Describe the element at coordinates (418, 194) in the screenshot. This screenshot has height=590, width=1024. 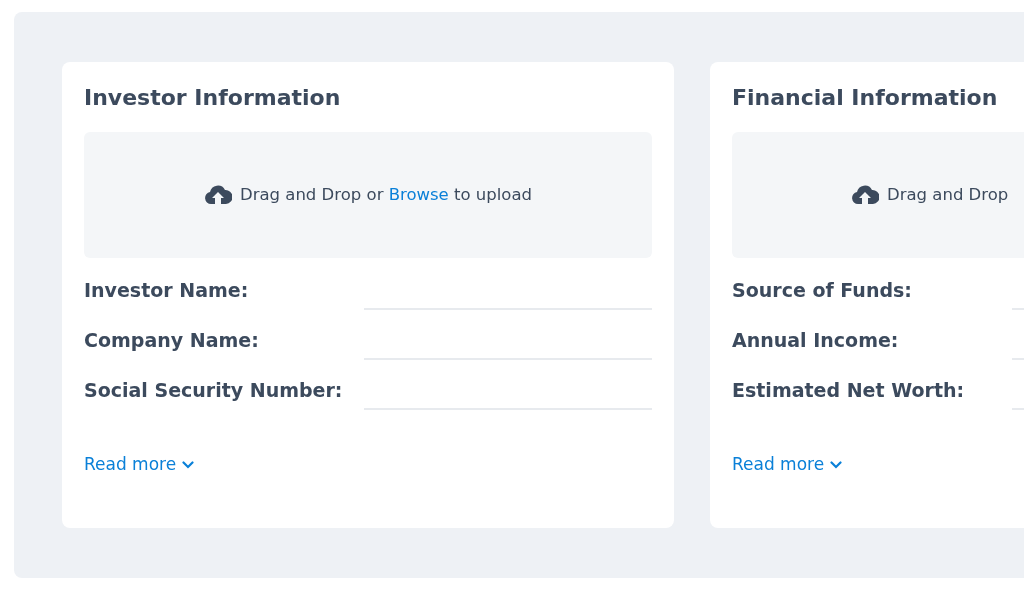
I see `browse-link: Browse` at that location.